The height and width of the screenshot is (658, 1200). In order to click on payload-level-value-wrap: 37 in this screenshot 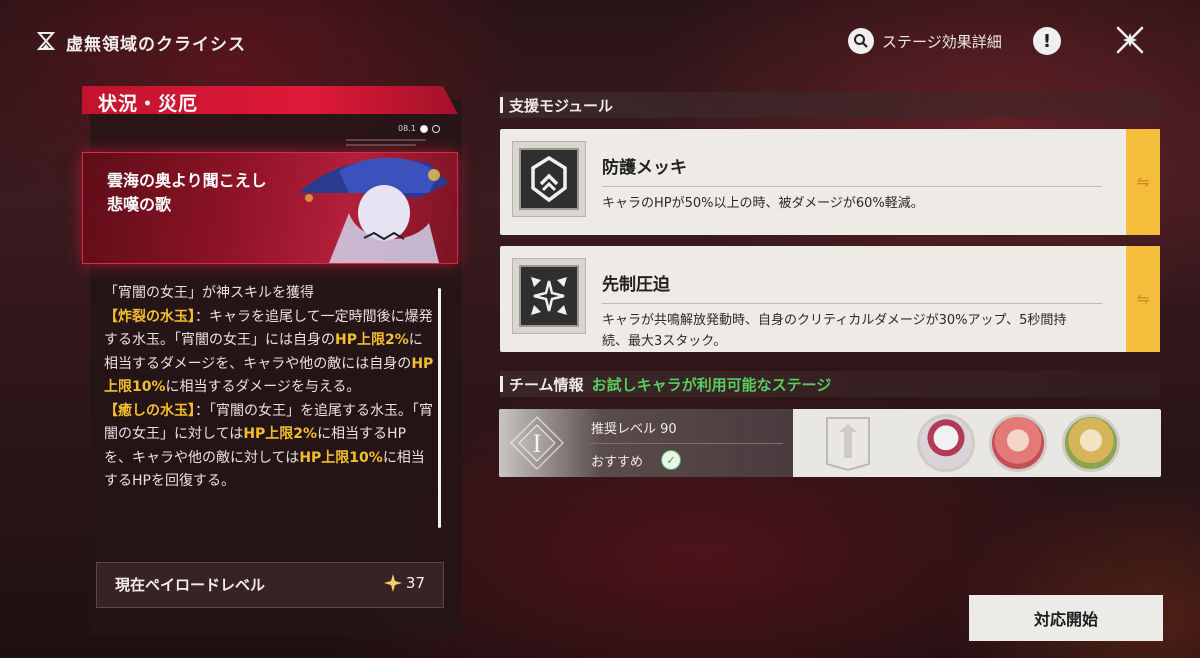, I will do `click(404, 583)`.